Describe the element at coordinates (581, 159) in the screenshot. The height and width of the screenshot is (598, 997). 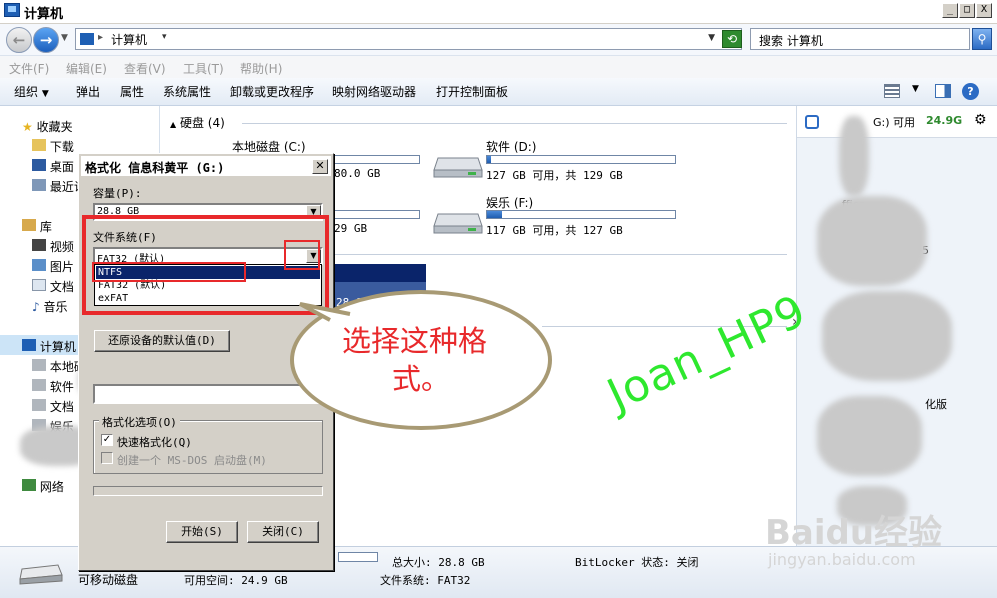
I see `drive-usage-bar` at that location.